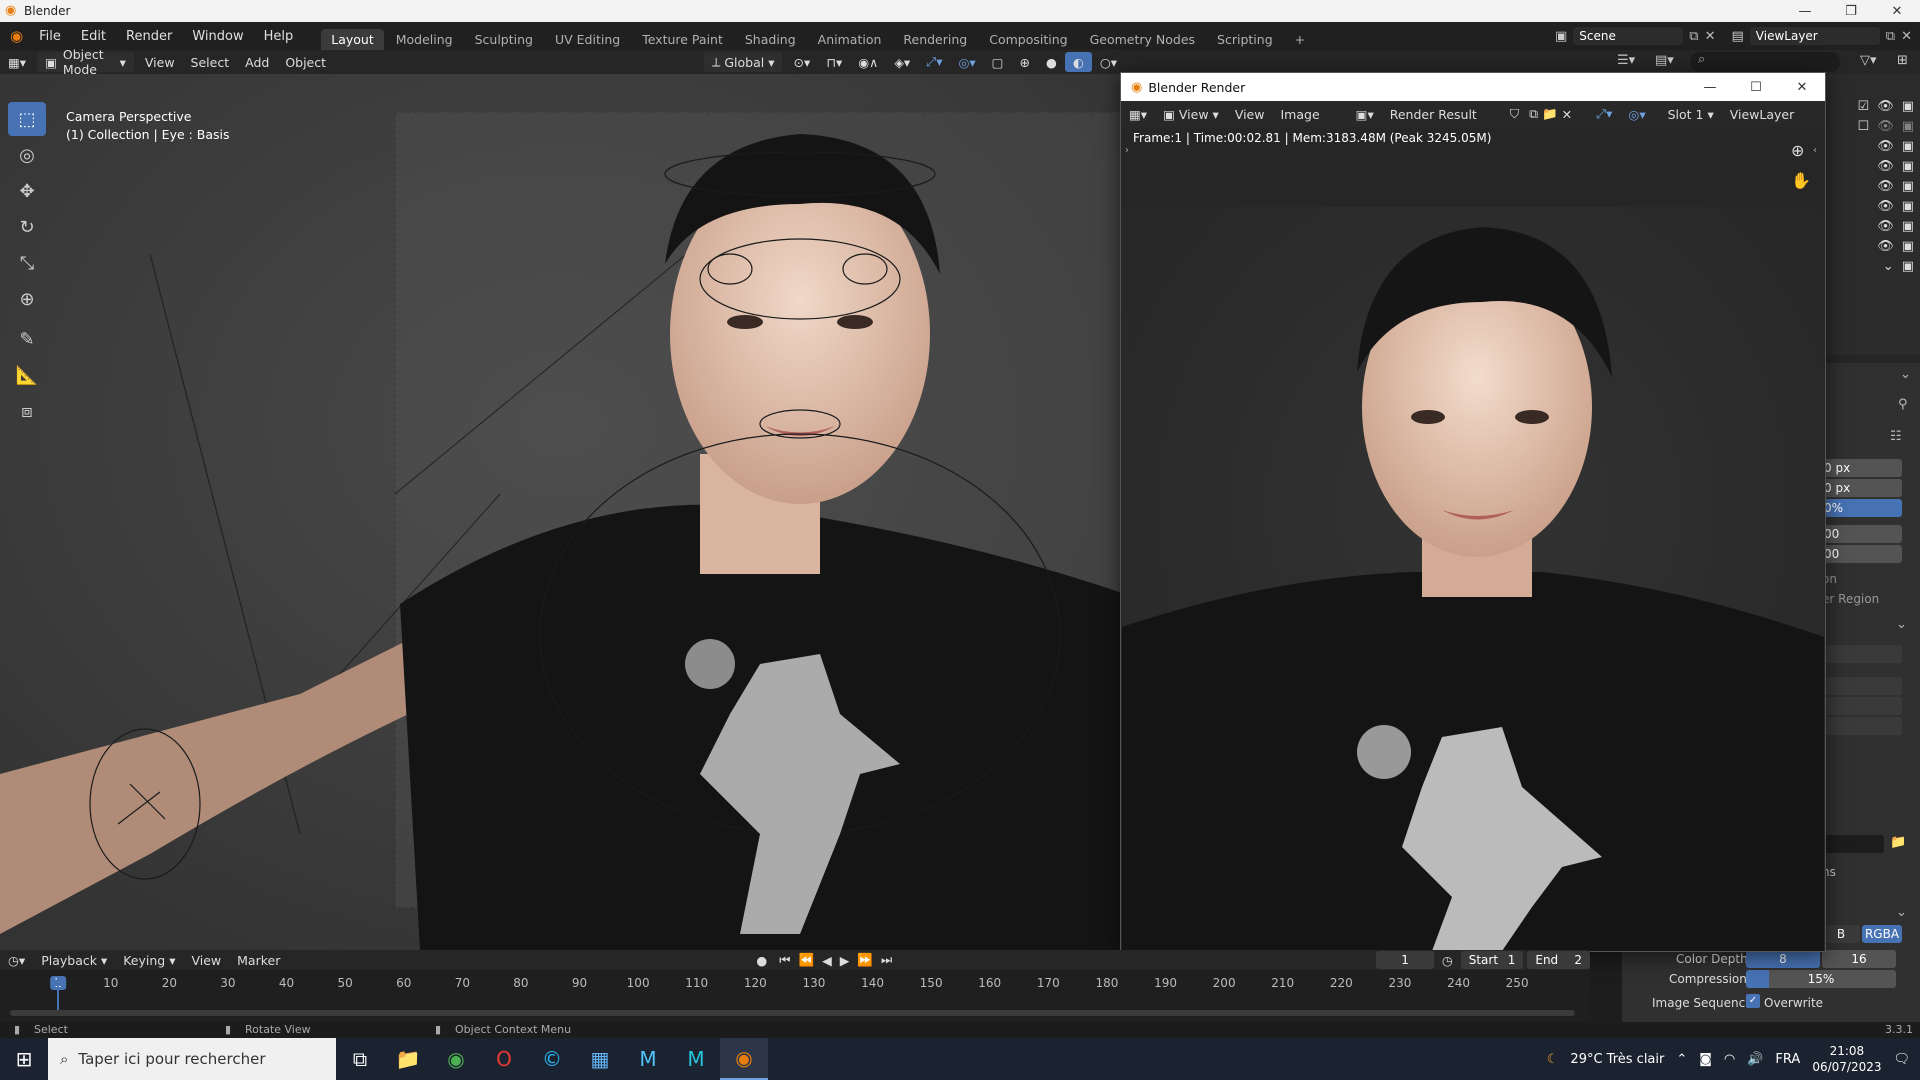 The height and width of the screenshot is (1080, 1920). What do you see at coordinates (1738, 36) in the screenshot?
I see `viewlayer-icon: ▤` at bounding box center [1738, 36].